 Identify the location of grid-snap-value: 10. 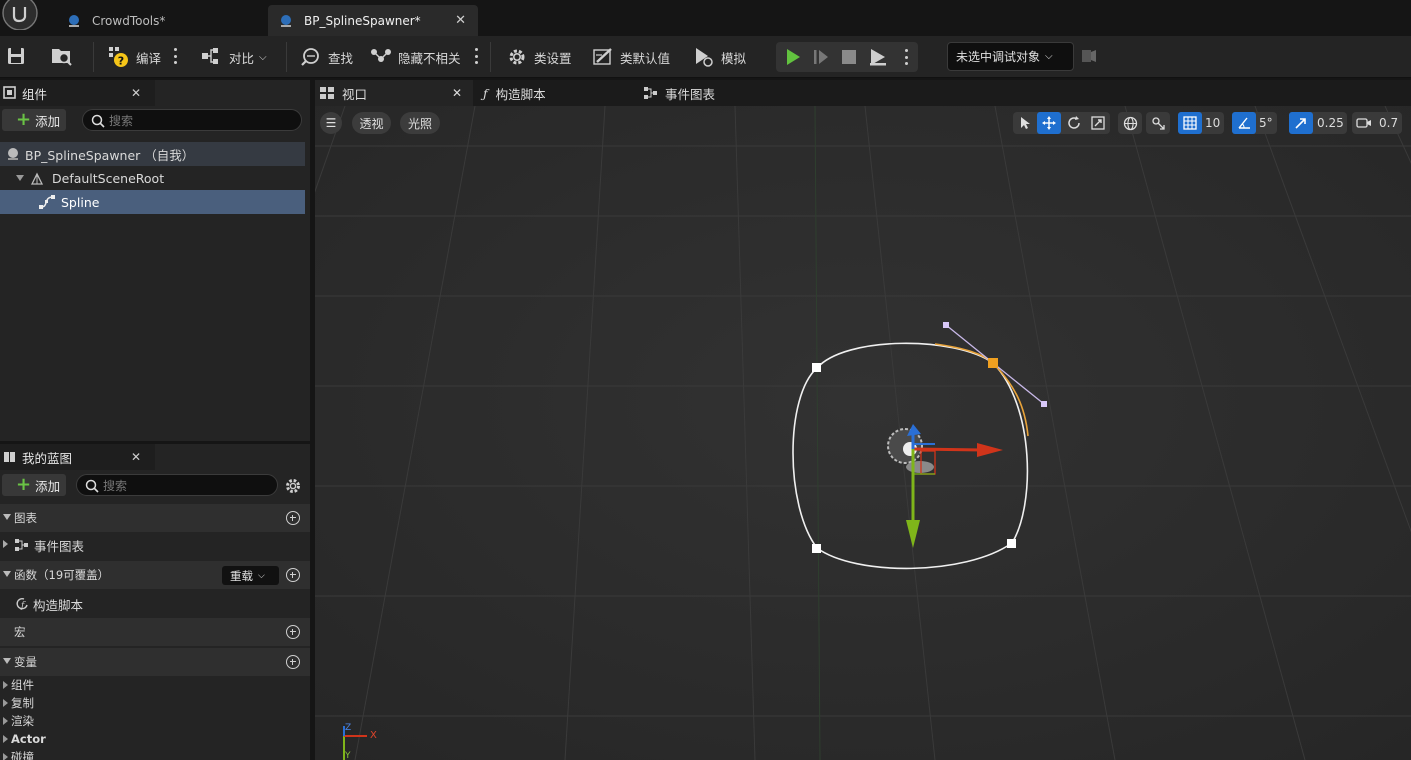
(1212, 123).